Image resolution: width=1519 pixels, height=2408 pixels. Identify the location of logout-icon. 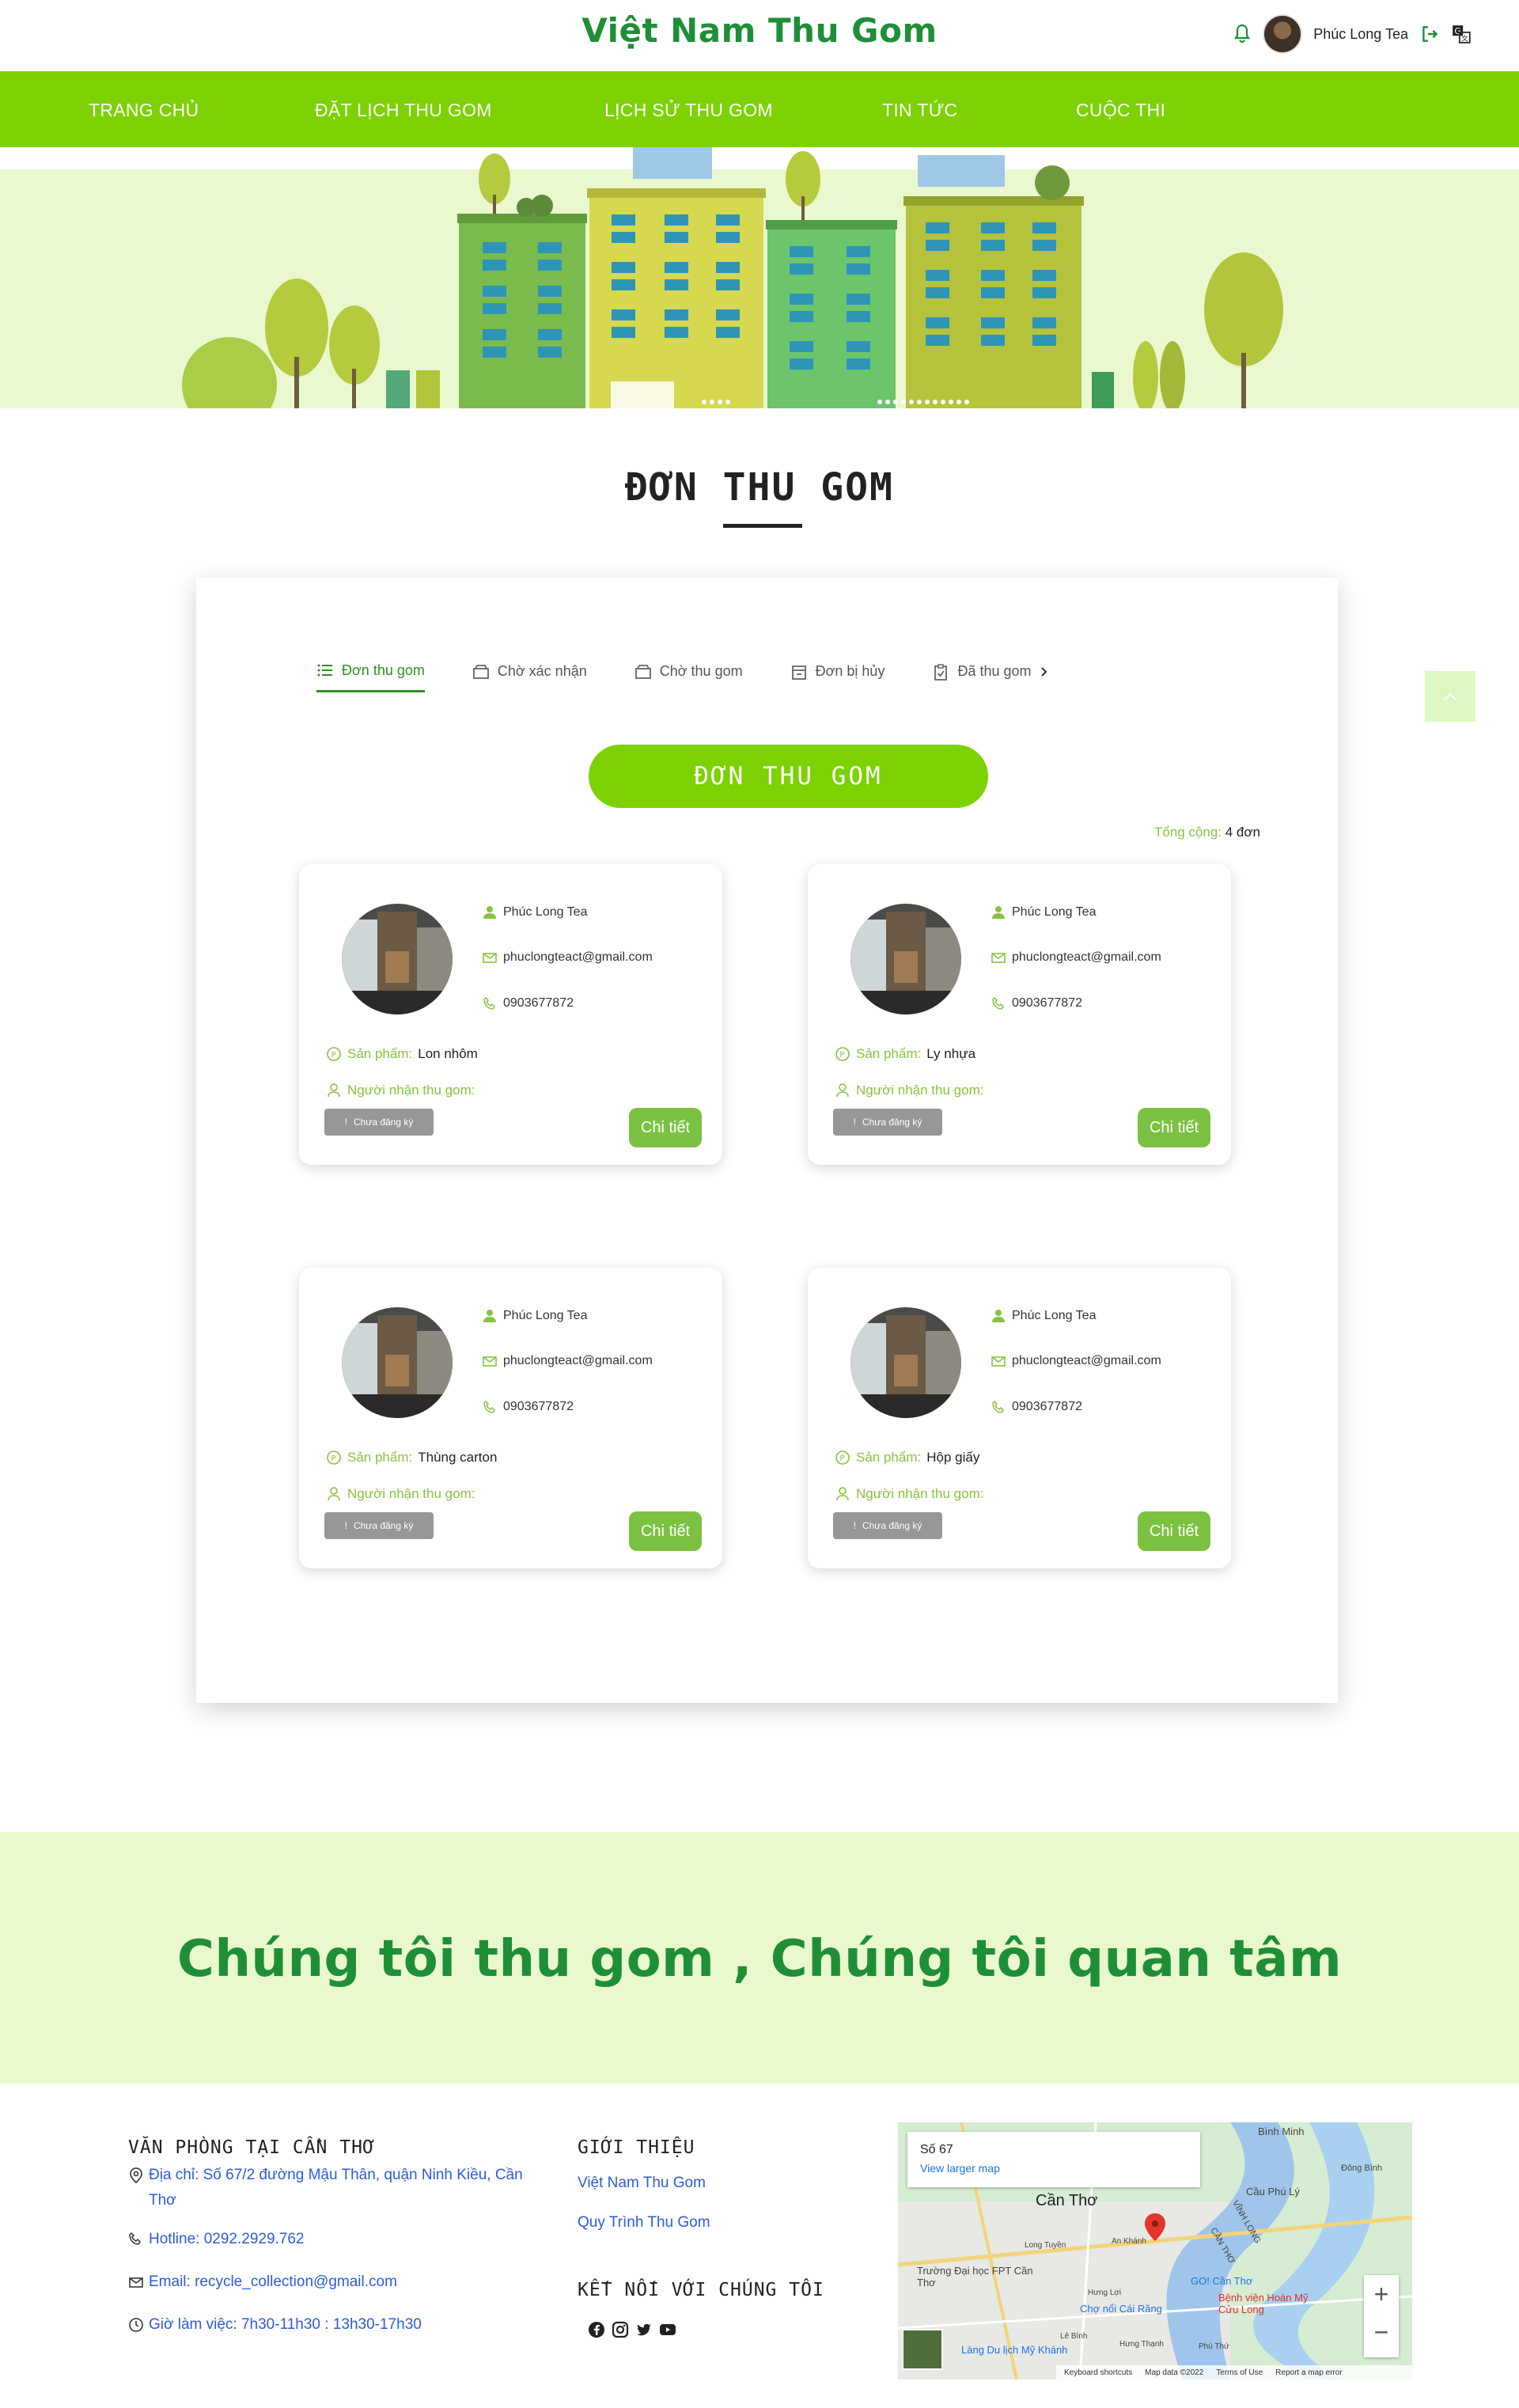
(1429, 34).